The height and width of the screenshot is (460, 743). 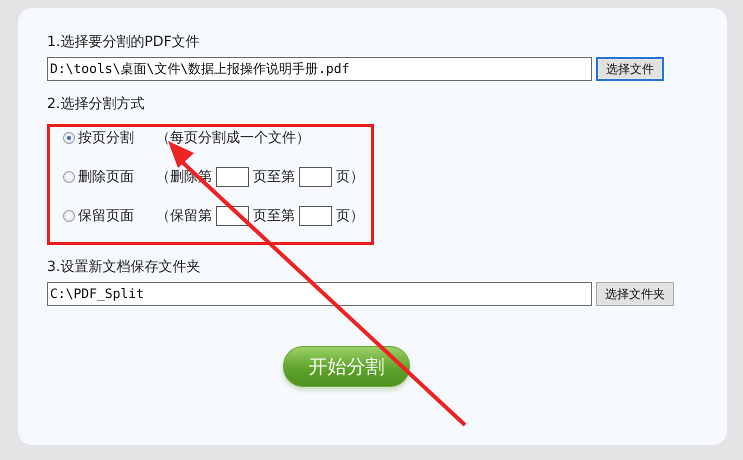 What do you see at coordinates (635, 294) in the screenshot?
I see `choose-folder-button: 选择文件夹` at bounding box center [635, 294].